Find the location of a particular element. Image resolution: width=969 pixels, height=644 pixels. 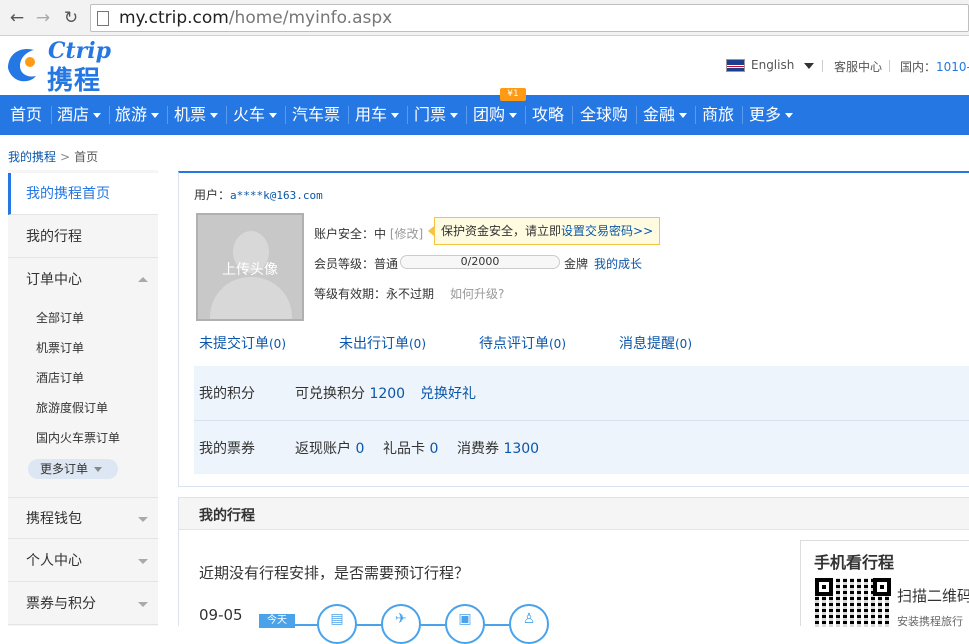

points-row: 我的积分 可兑换积分 1200 兑换好礼 is located at coordinates (337, 393).